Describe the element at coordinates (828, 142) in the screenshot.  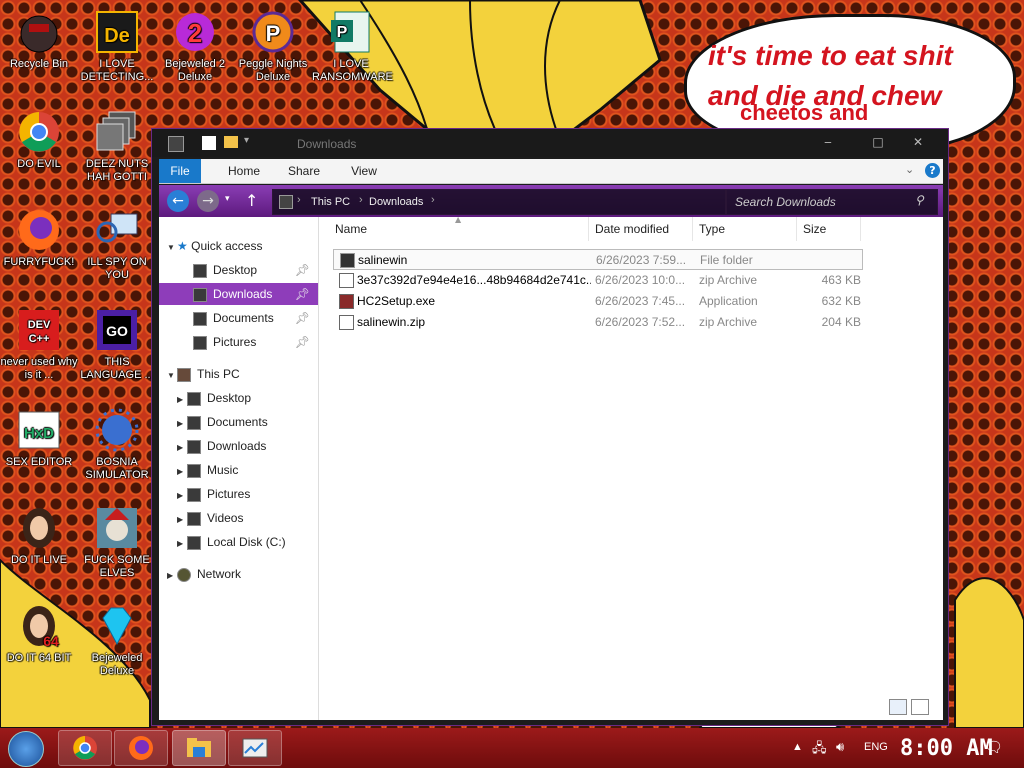
I see `minimize-button: ‒` at that location.